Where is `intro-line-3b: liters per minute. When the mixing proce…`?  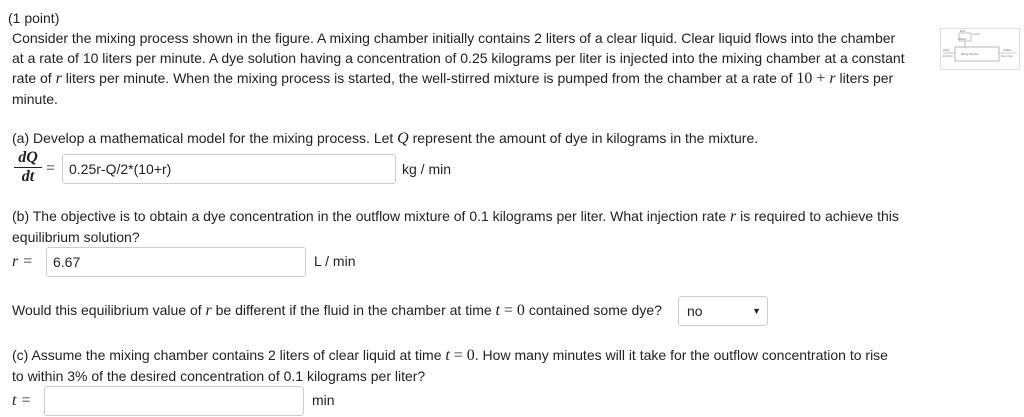
intro-line-3b: liters per minute. When the mixing proce… is located at coordinates (429, 78).